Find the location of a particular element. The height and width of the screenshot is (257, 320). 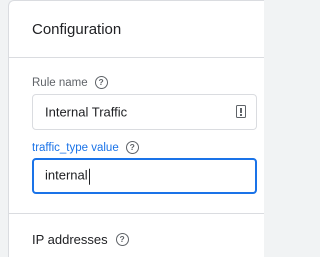

text-caret is located at coordinates (89, 176).